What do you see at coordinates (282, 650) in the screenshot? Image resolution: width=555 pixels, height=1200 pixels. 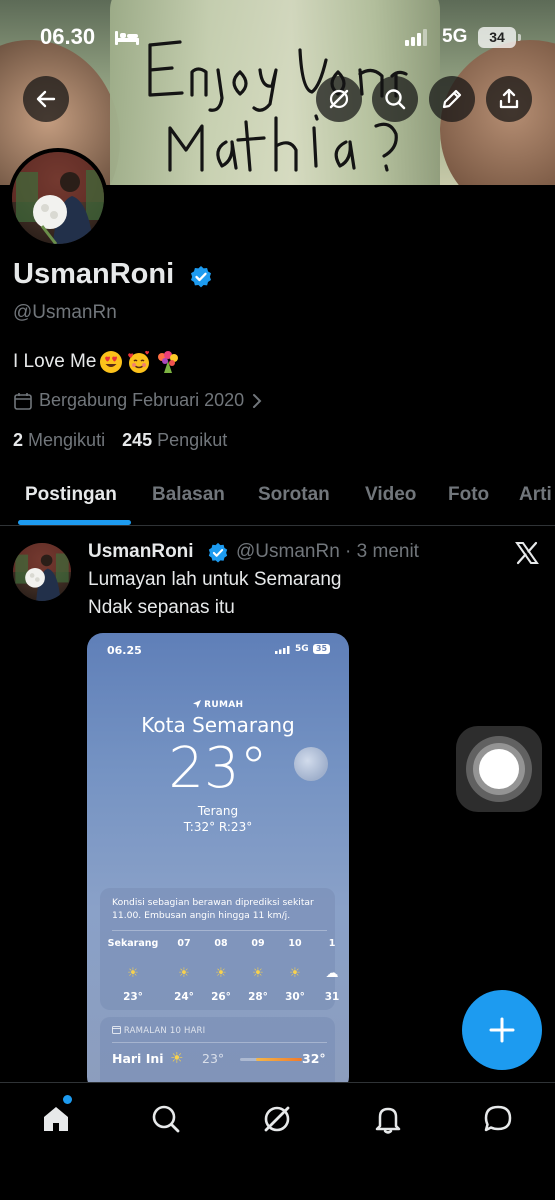 I see `image-signal-icon` at bounding box center [282, 650].